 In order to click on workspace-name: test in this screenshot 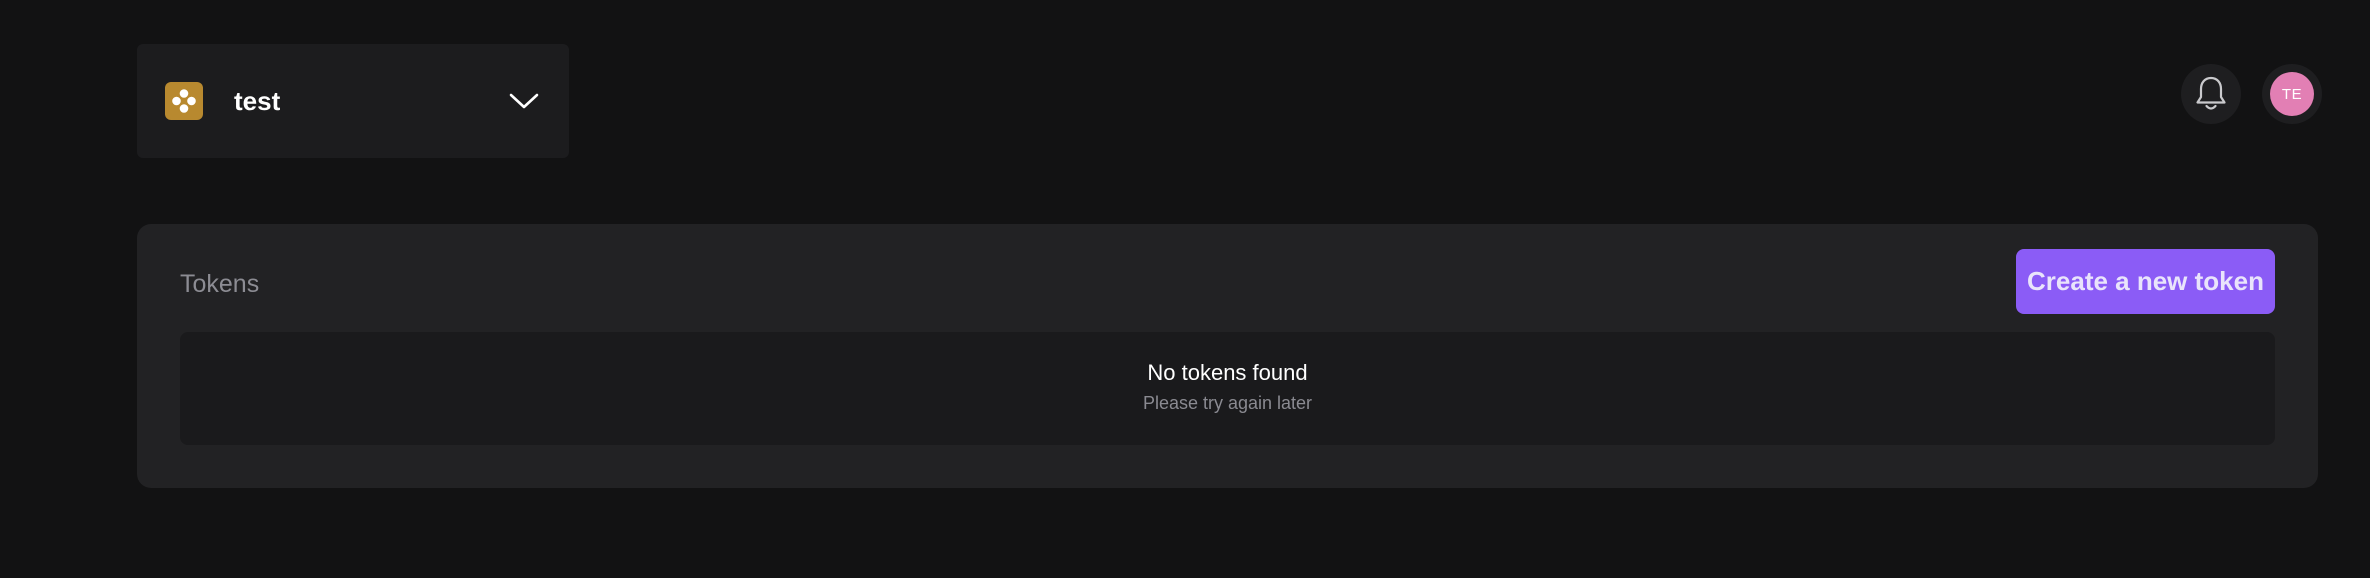, I will do `click(257, 100)`.